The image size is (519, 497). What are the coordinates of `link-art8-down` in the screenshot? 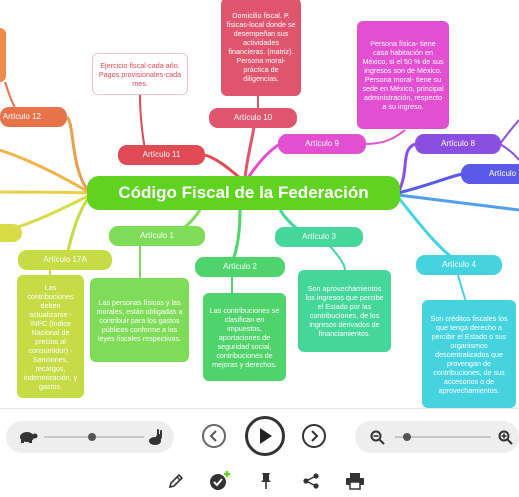 It's located at (509, 152).